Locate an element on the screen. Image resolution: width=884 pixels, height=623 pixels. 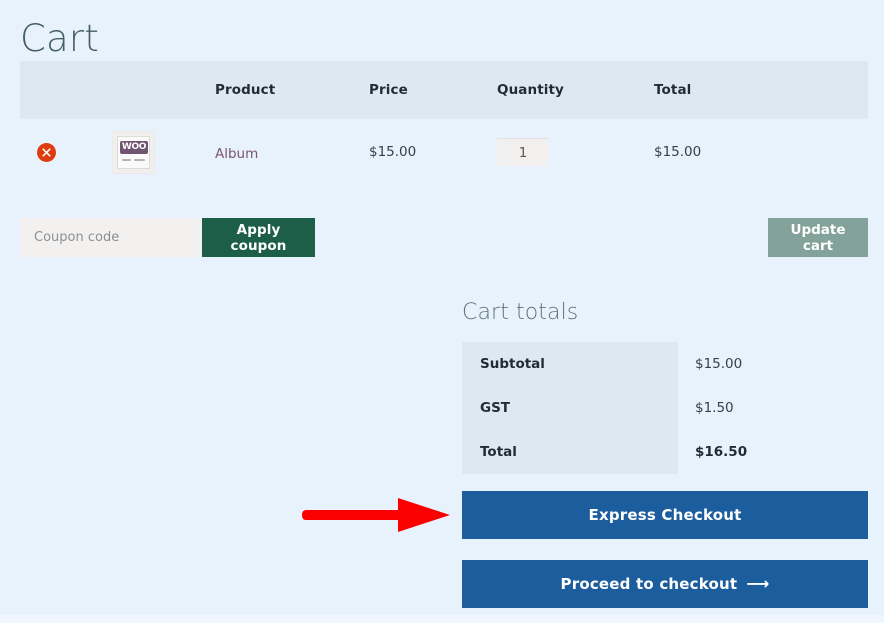
product-thumbnail-woo-album-icon: WOO is located at coordinates (133, 152).